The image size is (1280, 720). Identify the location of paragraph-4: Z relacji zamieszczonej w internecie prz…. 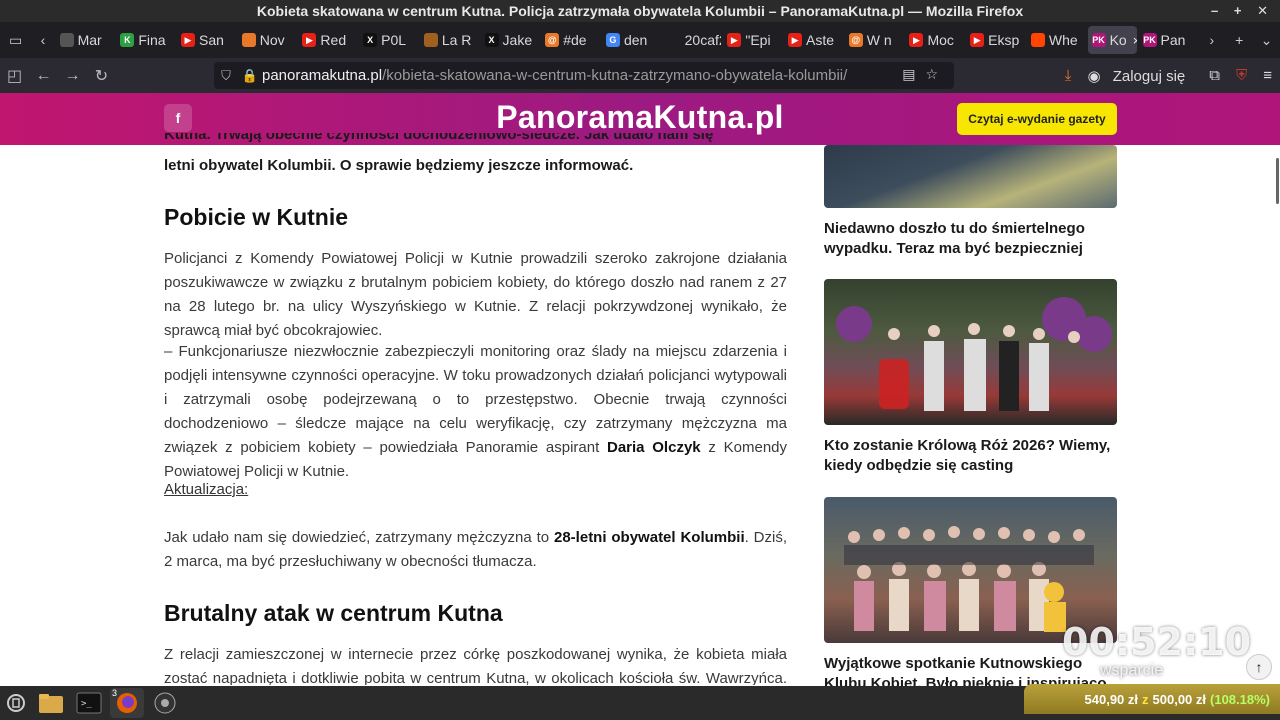
(475, 665).